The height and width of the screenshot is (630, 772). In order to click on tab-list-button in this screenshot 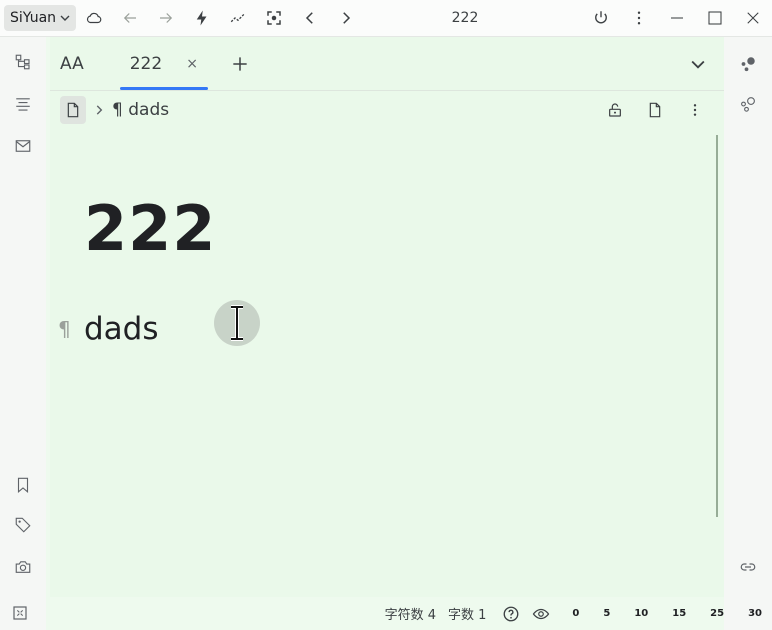, I will do `click(698, 64)`.